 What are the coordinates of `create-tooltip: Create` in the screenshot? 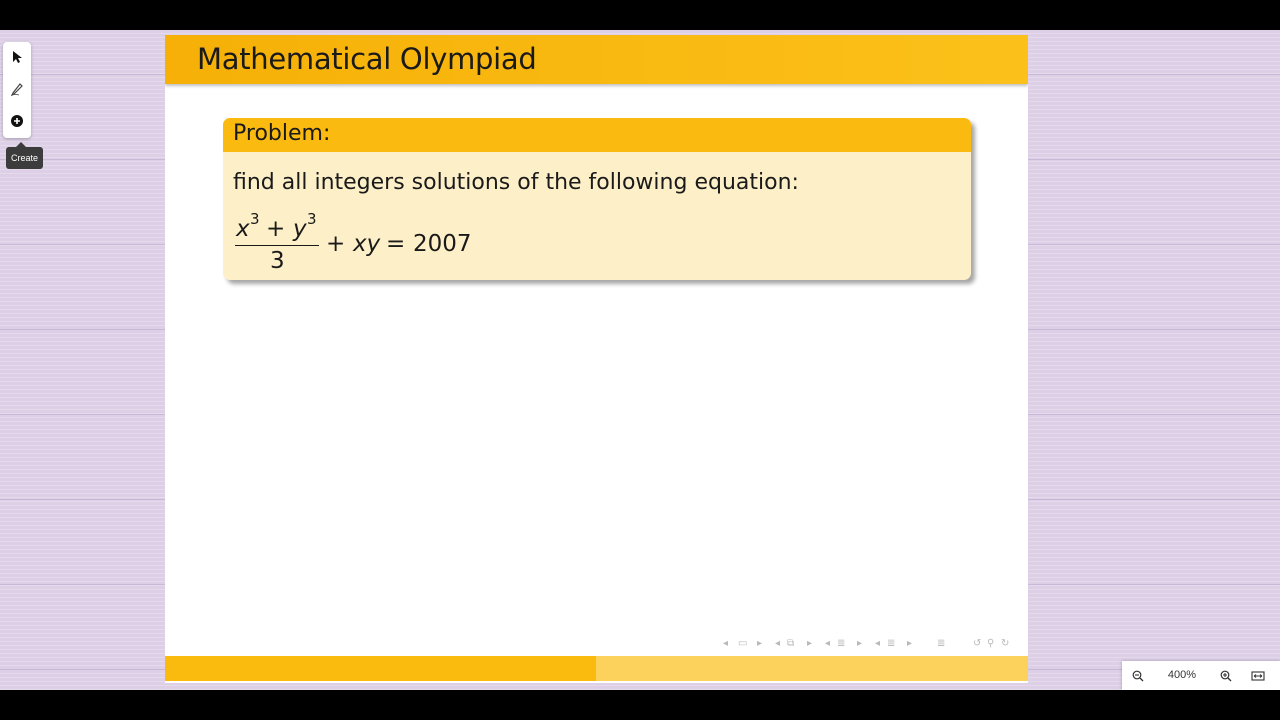 It's located at (25, 155).